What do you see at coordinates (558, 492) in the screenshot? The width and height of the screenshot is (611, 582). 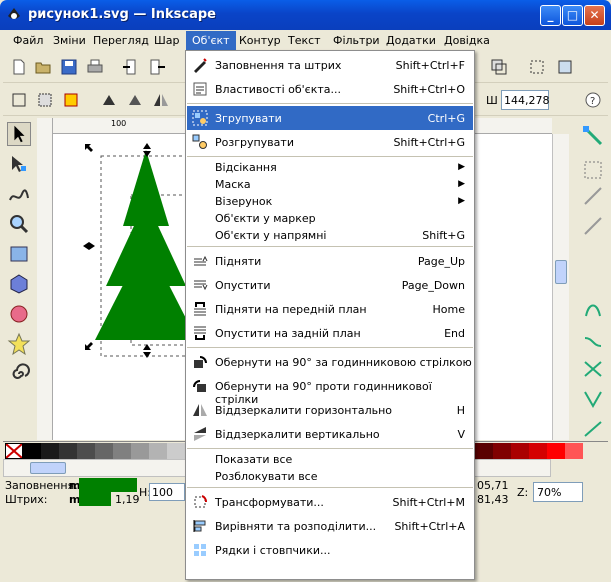 I see `zoom-field: 70%` at bounding box center [558, 492].